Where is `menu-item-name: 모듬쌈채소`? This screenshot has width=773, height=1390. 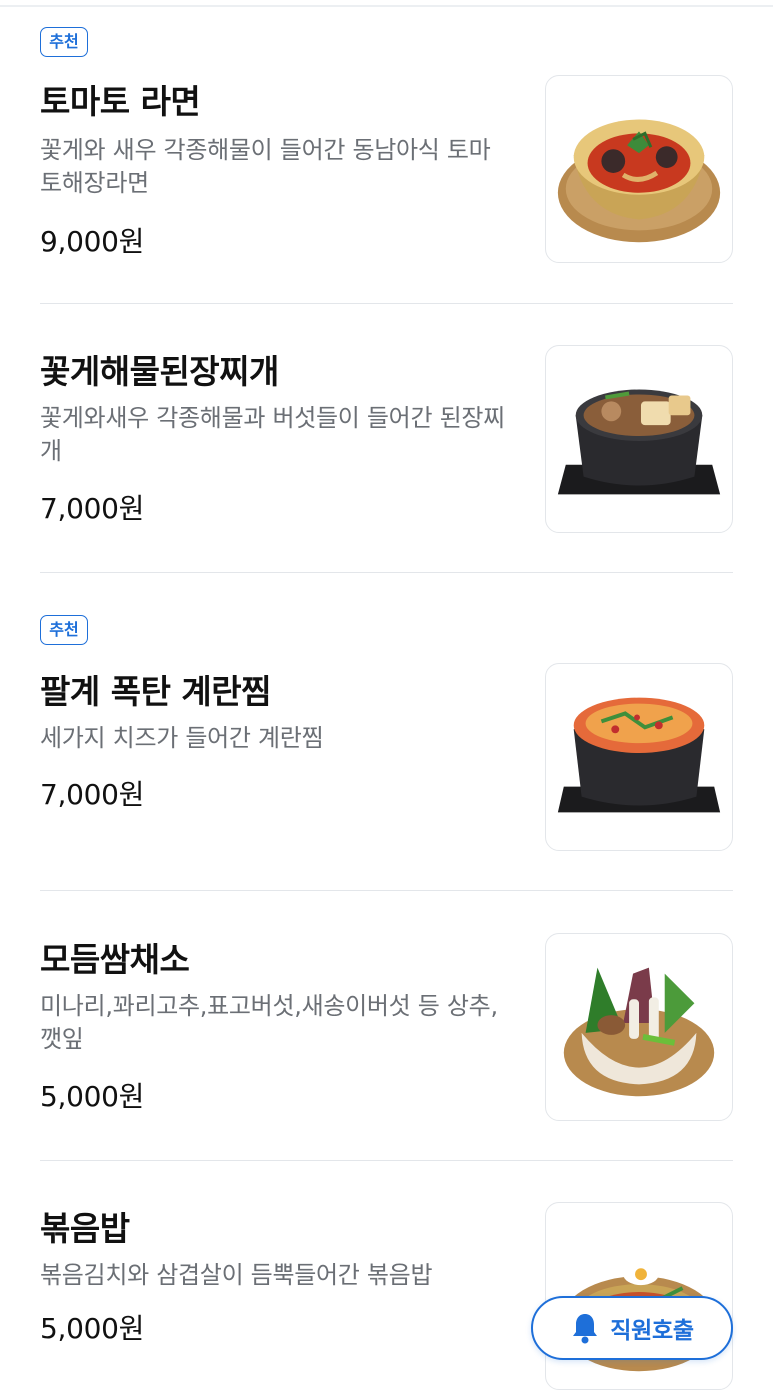 menu-item-name: 모듬쌈채소 is located at coordinates (115, 959).